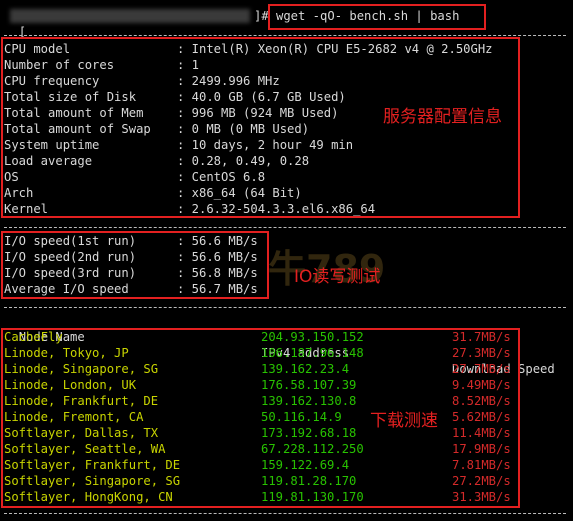  What do you see at coordinates (442, 117) in the screenshot?
I see `annotation-config: 服务器配置信息` at bounding box center [442, 117].